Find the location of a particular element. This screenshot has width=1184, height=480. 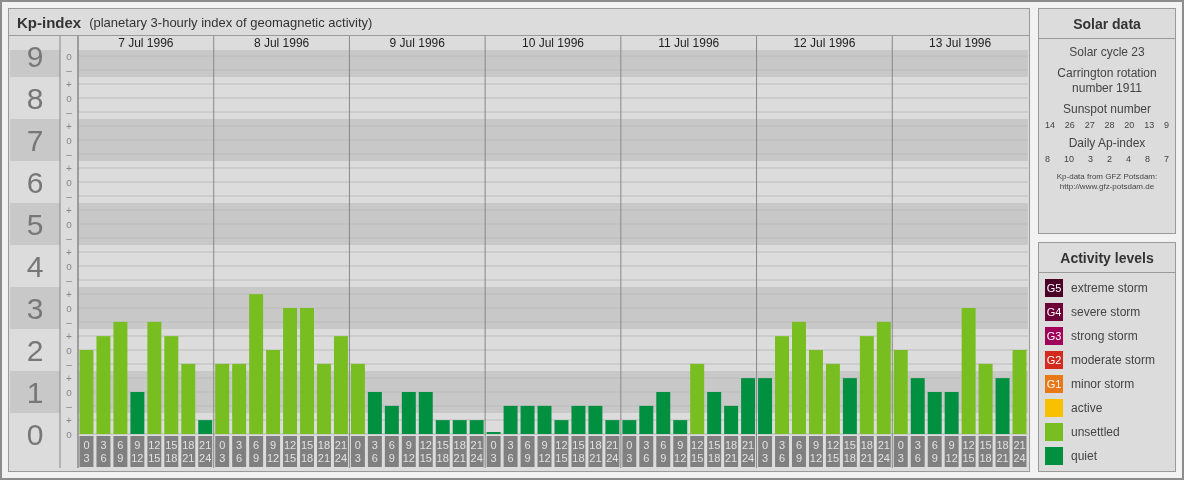

ap-value: 4 is located at coordinates (1128, 159).